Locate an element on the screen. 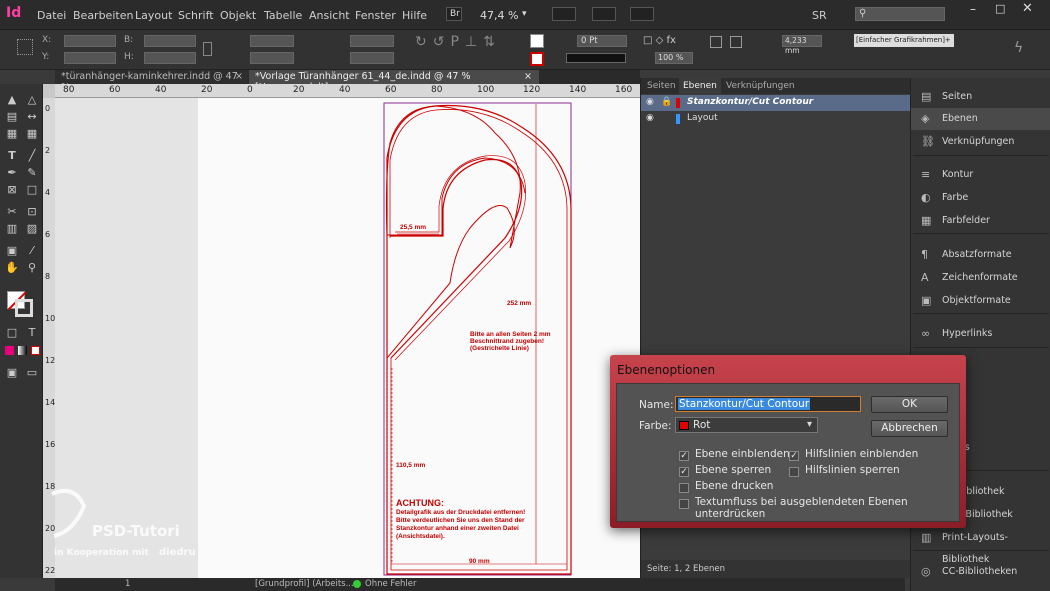 The width and height of the screenshot is (1050, 591). checkbox-label: Ebene drucken is located at coordinates (734, 486).